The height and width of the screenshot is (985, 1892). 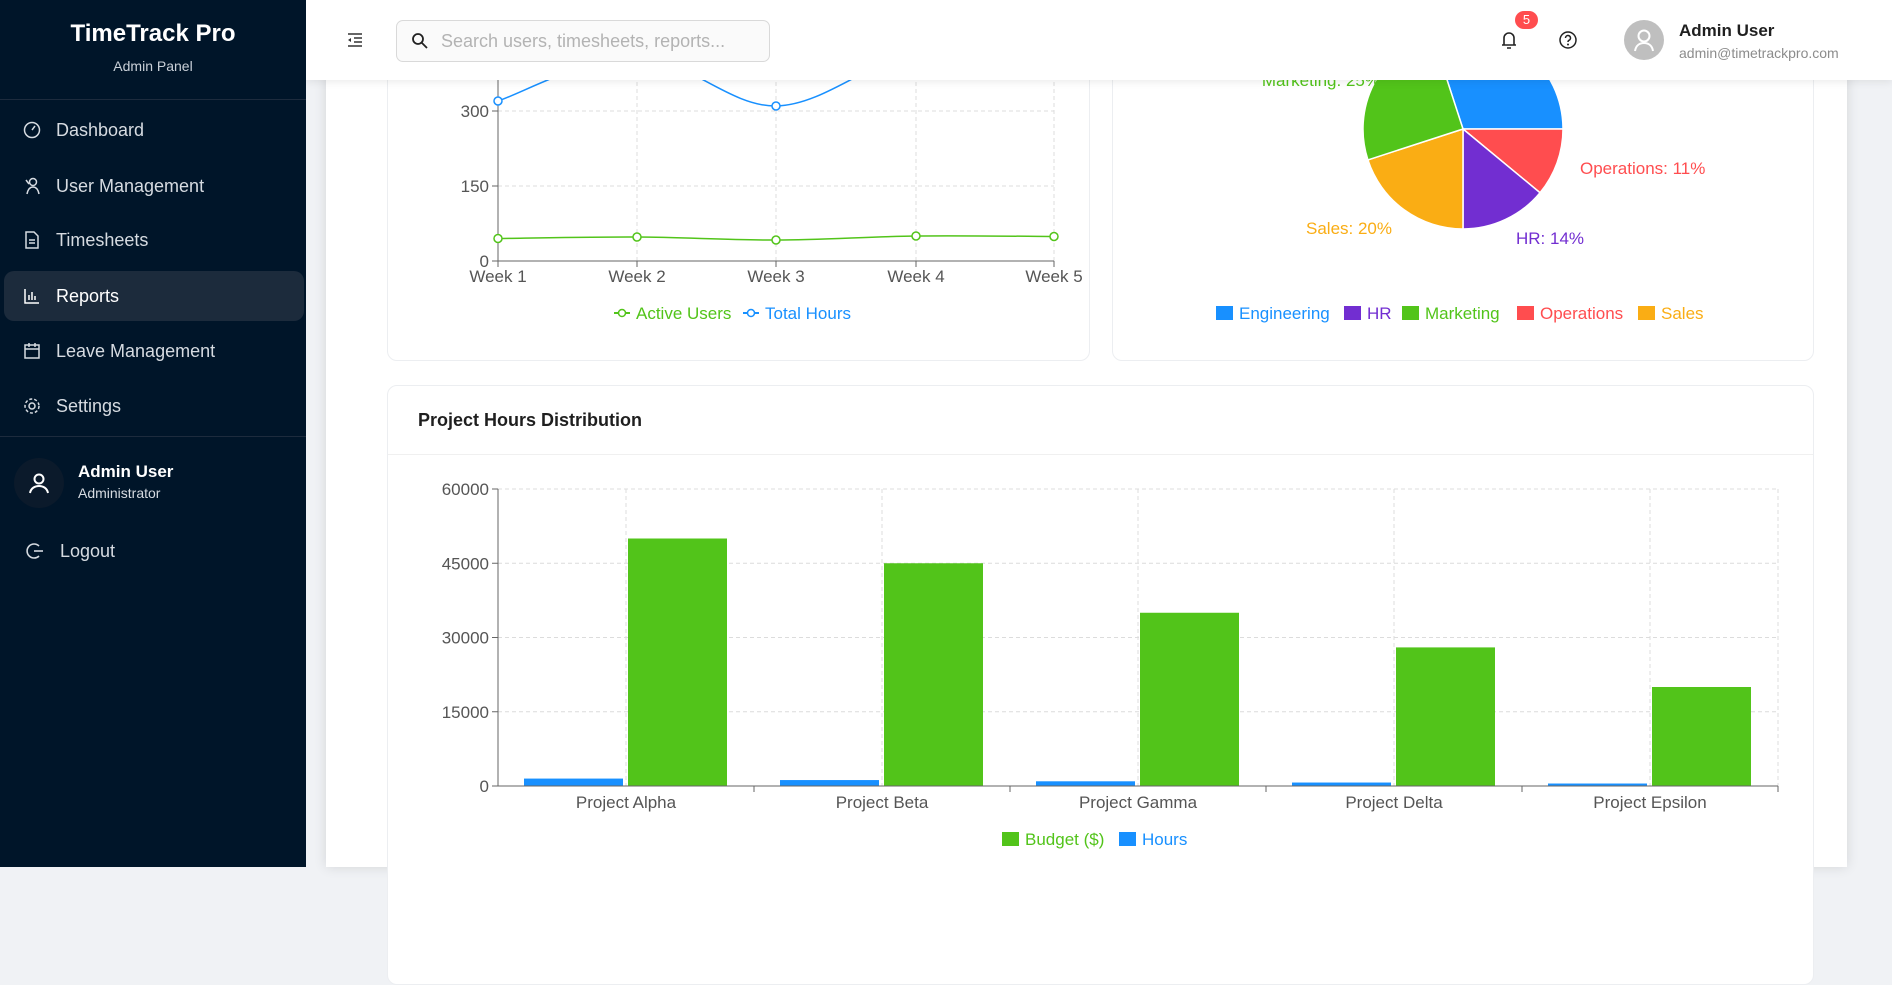 I want to click on sidebar-item-label: Leave Management, so click(x=136, y=350).